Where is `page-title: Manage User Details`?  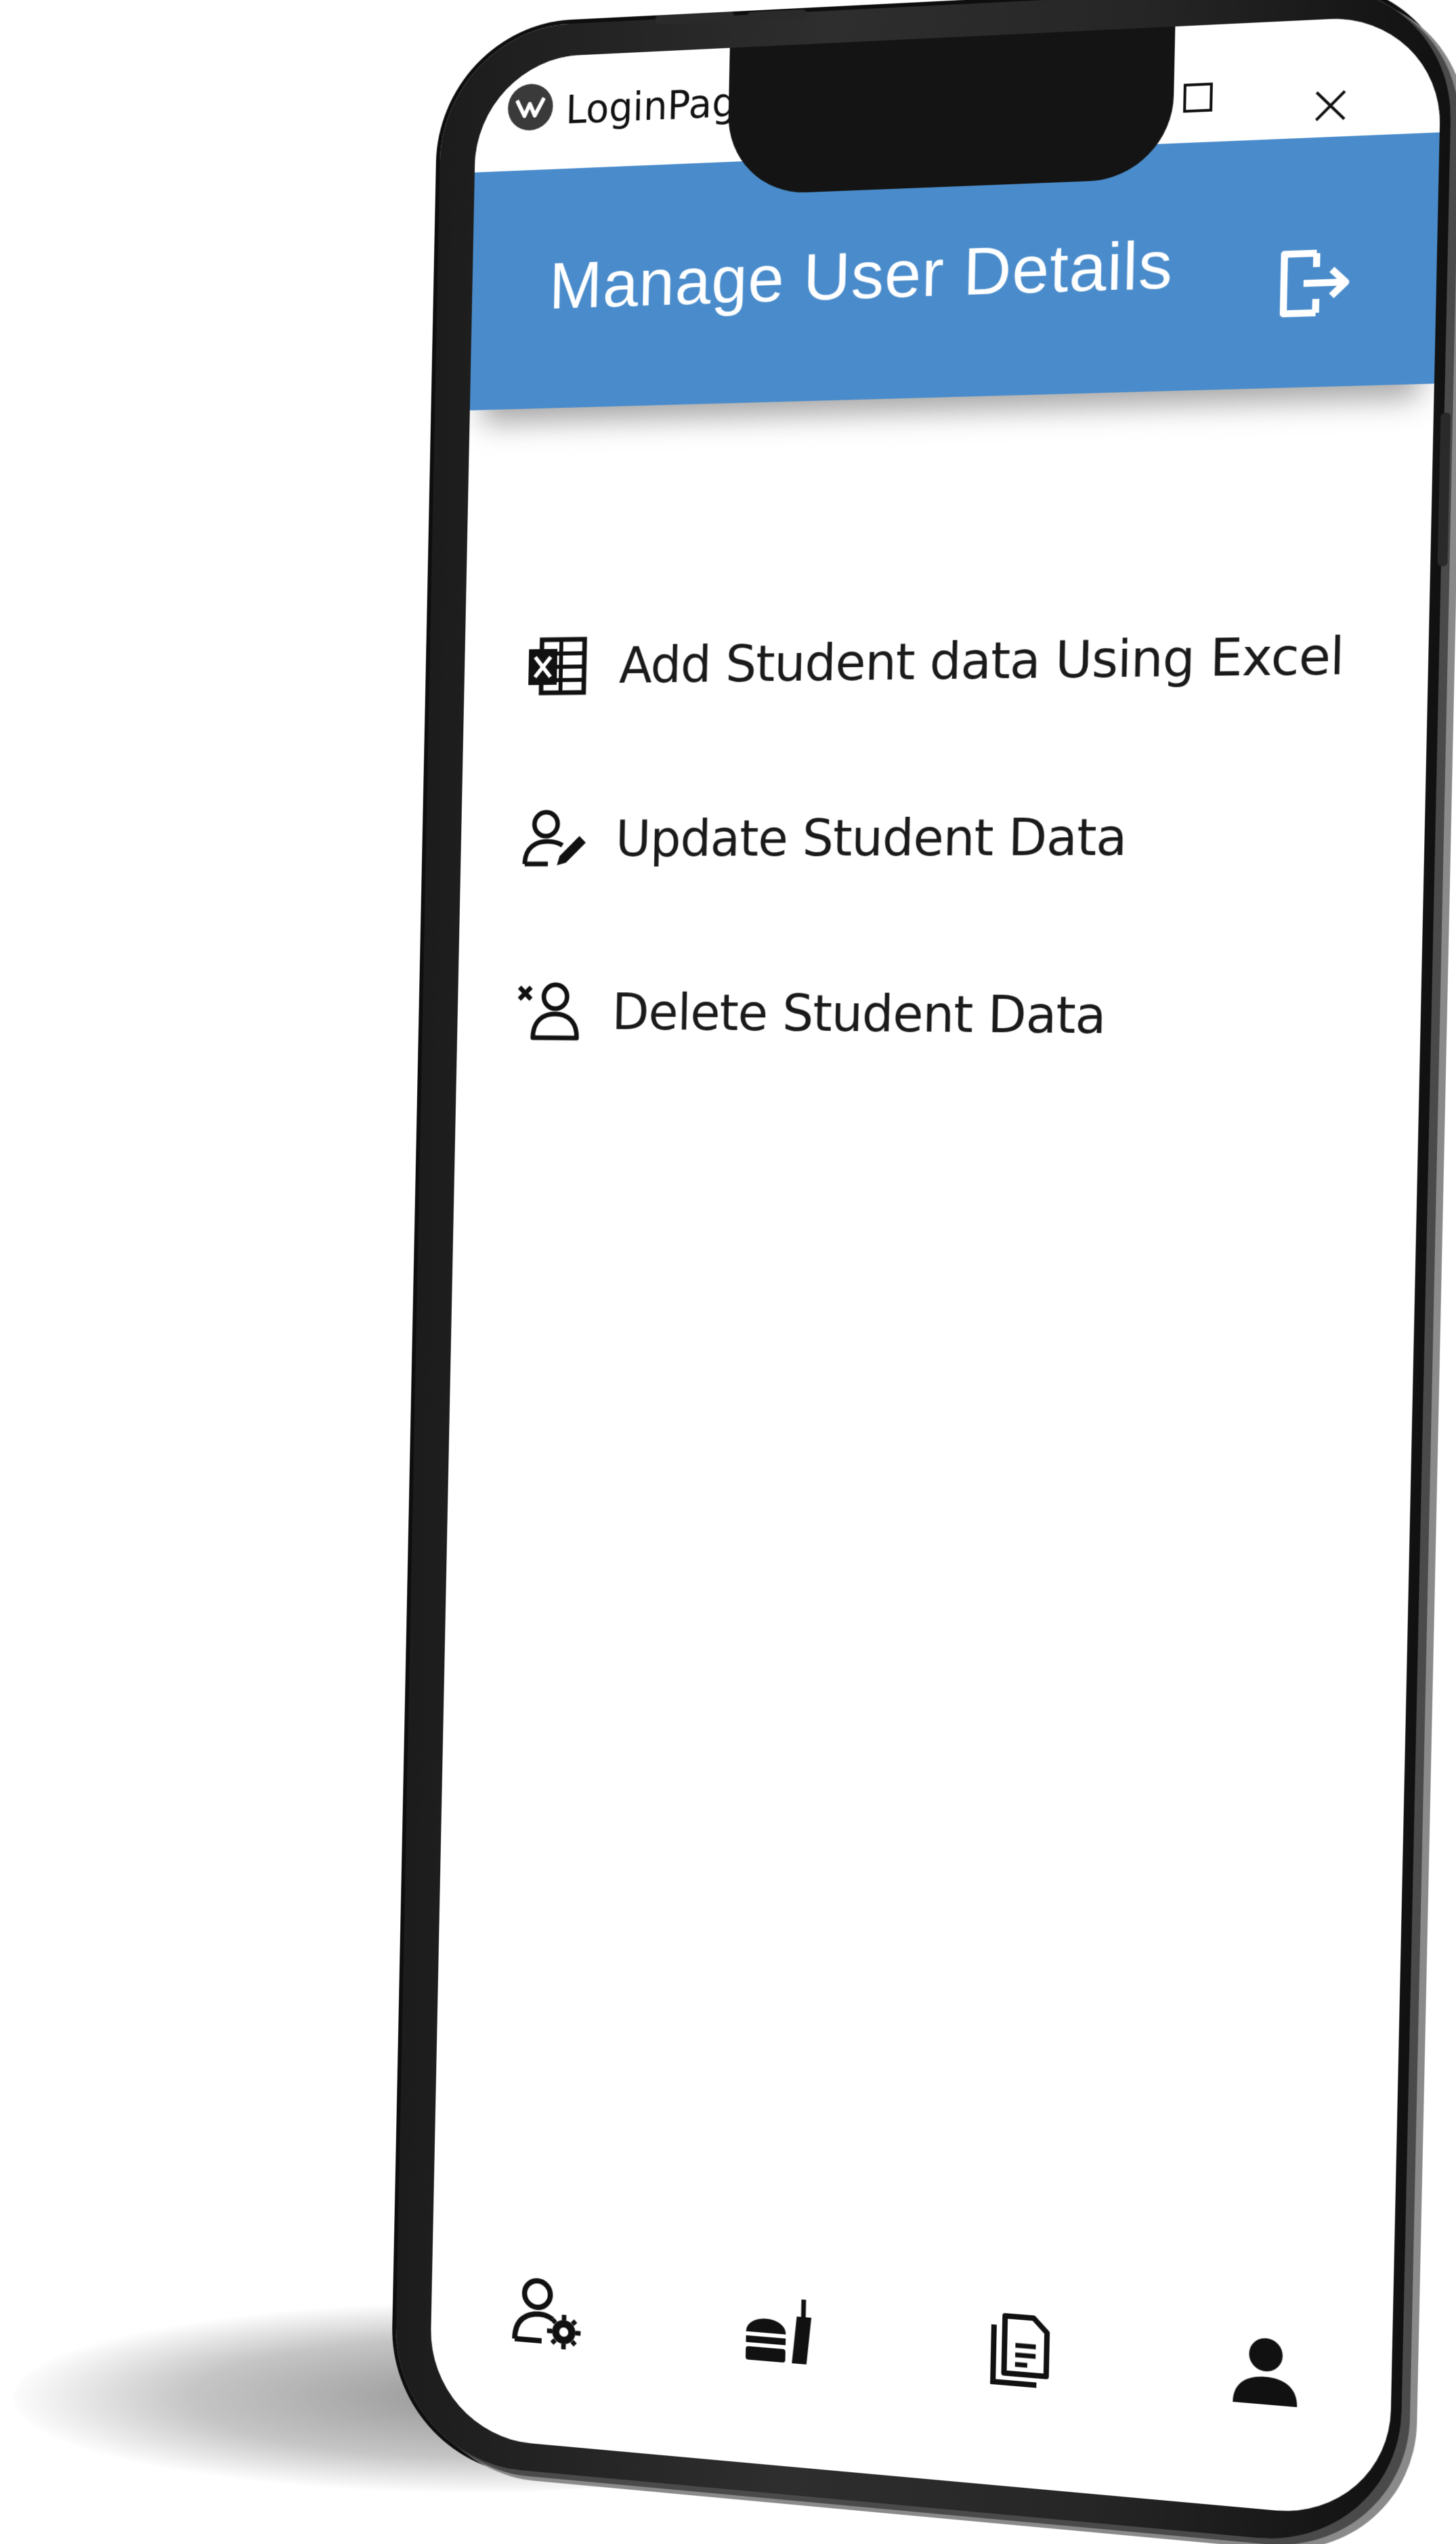 page-title: Manage User Details is located at coordinates (862, 275).